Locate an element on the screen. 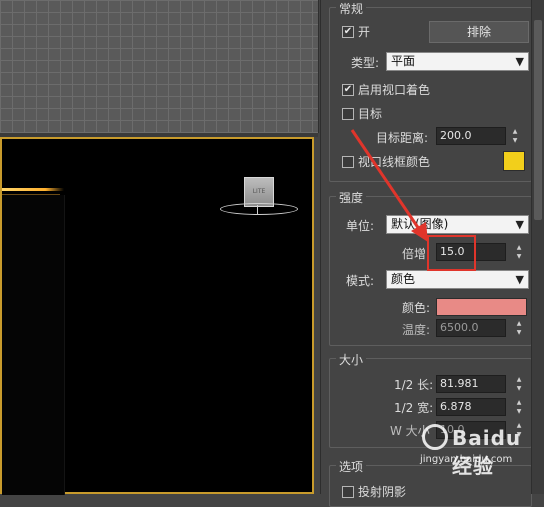  units-label: 单位: is located at coordinates (360, 226).